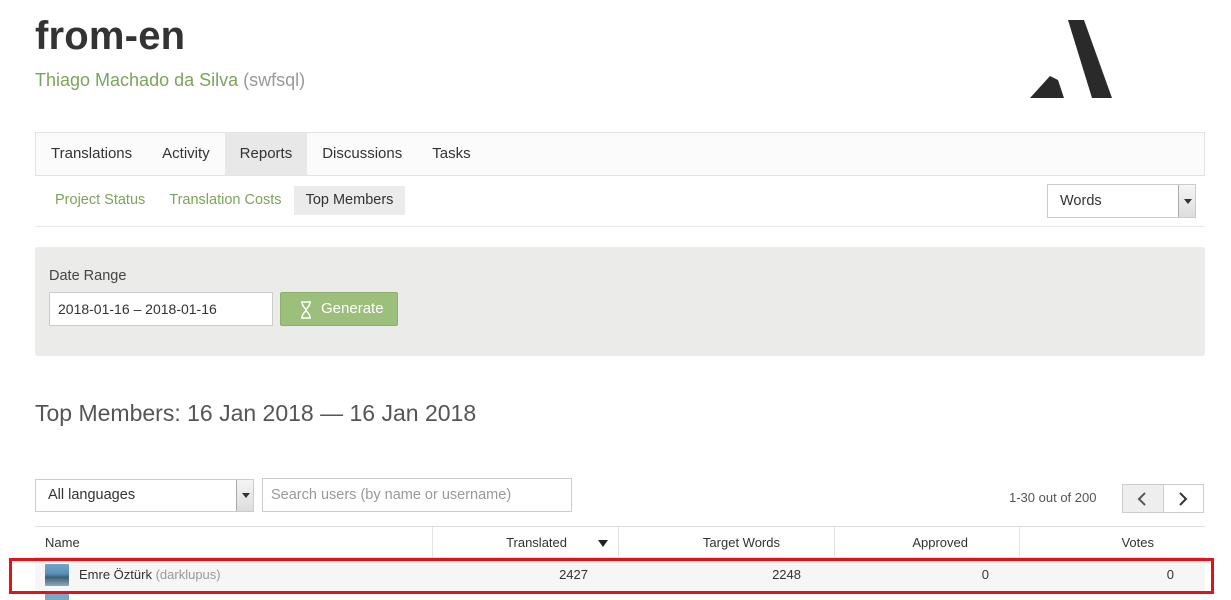  Describe the element at coordinates (1112, 542) in the screenshot. I see `column-header-votes: Votes` at that location.